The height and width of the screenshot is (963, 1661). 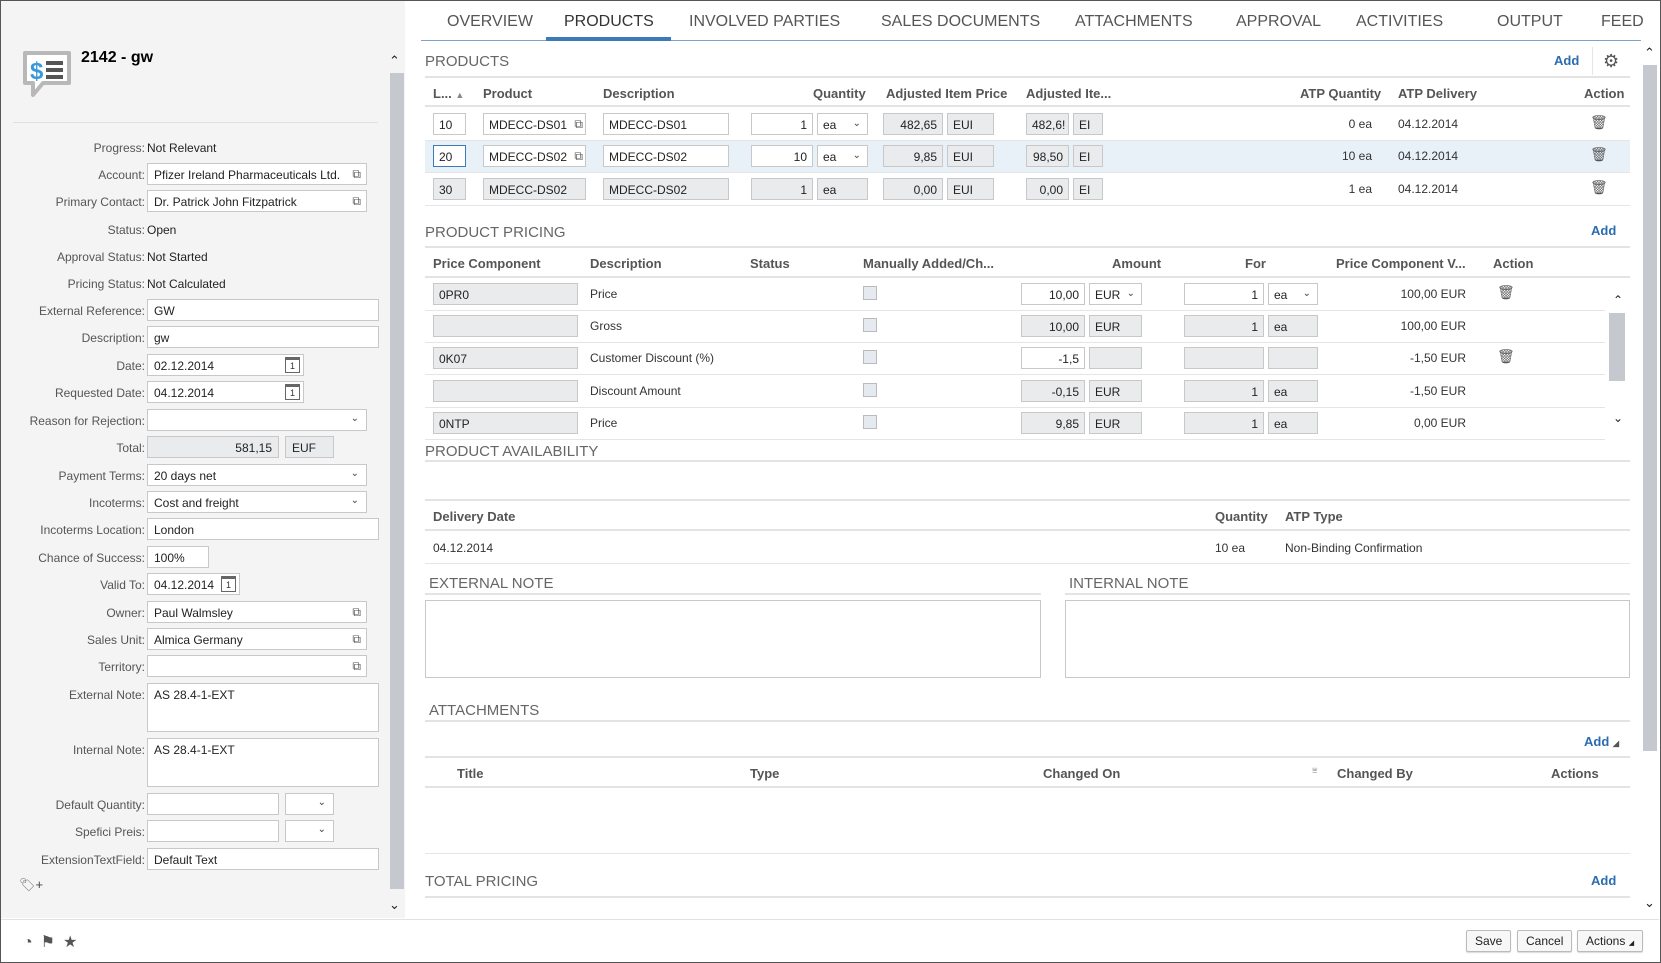 I want to click on product-input: MDECC-DS02 ⧉, so click(x=534, y=156).